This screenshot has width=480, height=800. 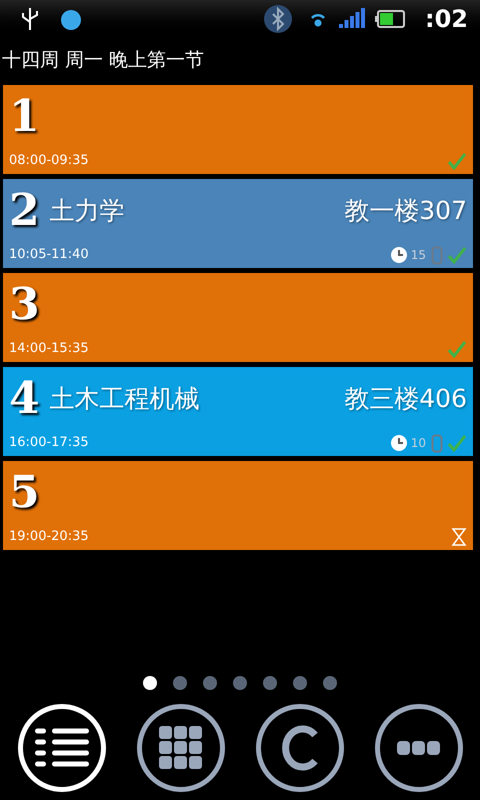 I want to click on more-icon, so click(x=418, y=748).